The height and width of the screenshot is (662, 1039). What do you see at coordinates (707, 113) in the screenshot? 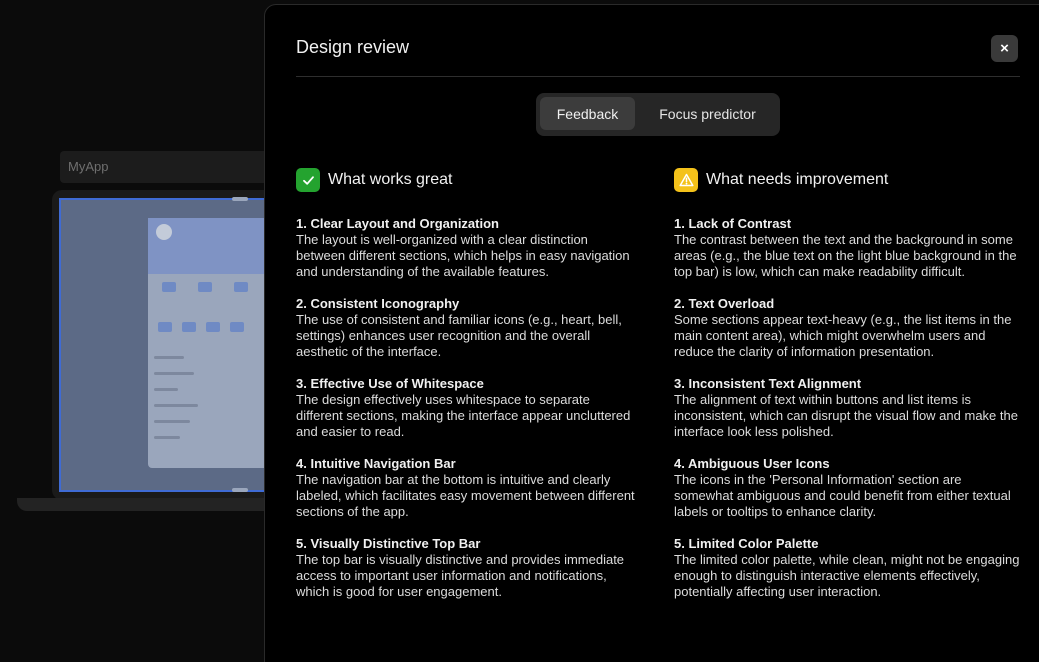
I see `tab-focus-predictor: Focus predictor` at bounding box center [707, 113].